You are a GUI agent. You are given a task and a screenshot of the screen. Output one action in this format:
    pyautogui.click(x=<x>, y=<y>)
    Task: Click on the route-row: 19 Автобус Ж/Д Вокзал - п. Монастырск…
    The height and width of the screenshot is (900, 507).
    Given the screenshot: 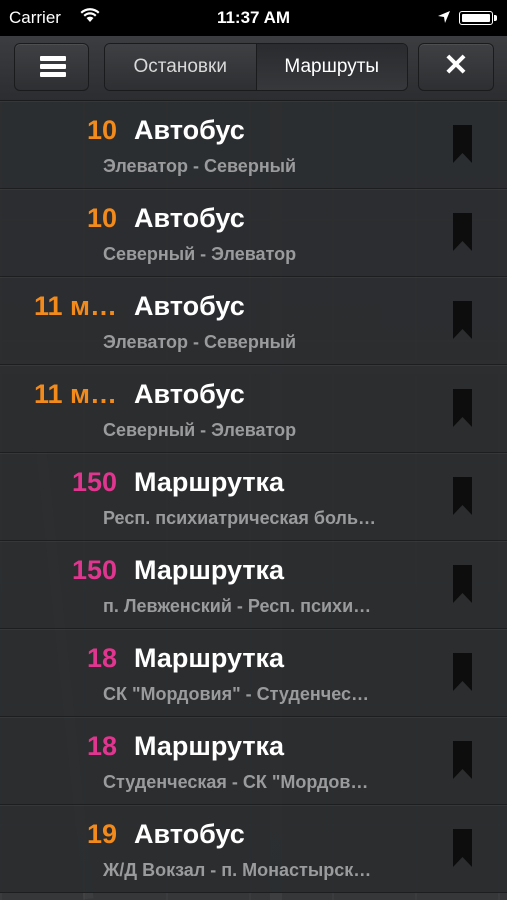 What is the action you would take?
    pyautogui.click(x=253, y=849)
    